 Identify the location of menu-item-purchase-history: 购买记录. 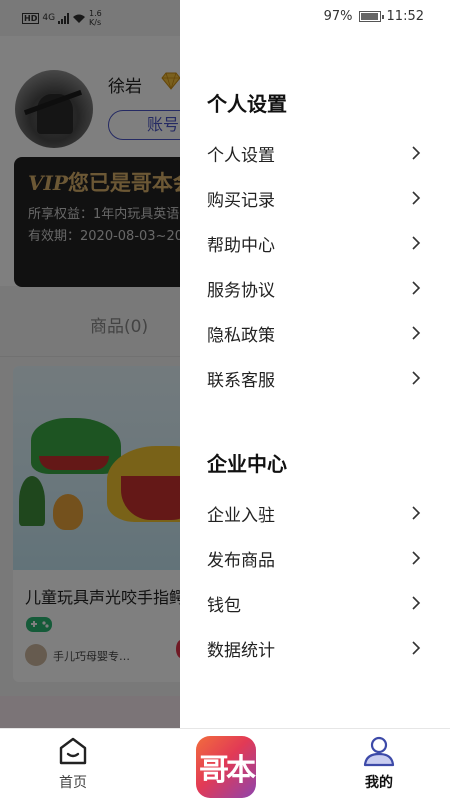
(314, 198).